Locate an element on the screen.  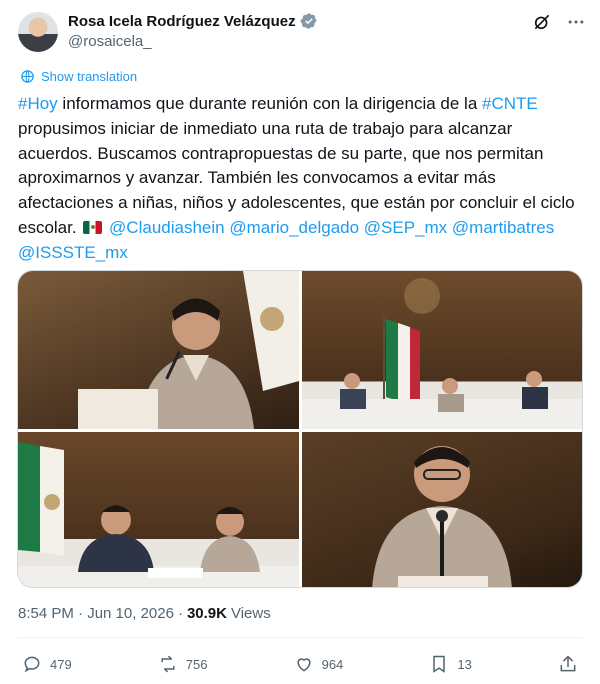
globe-icon is located at coordinates (27, 76).